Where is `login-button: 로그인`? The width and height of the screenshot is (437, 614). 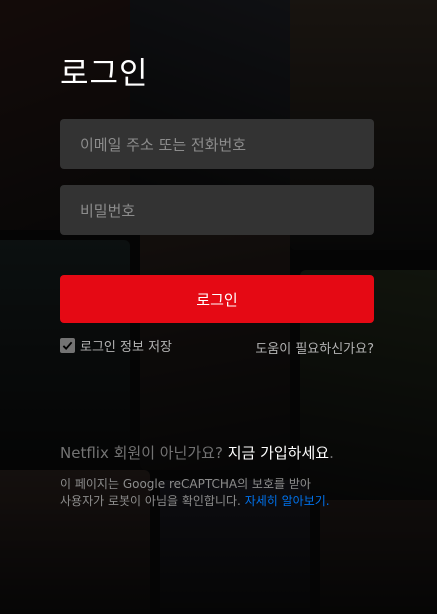 login-button: 로그인 is located at coordinates (217, 299).